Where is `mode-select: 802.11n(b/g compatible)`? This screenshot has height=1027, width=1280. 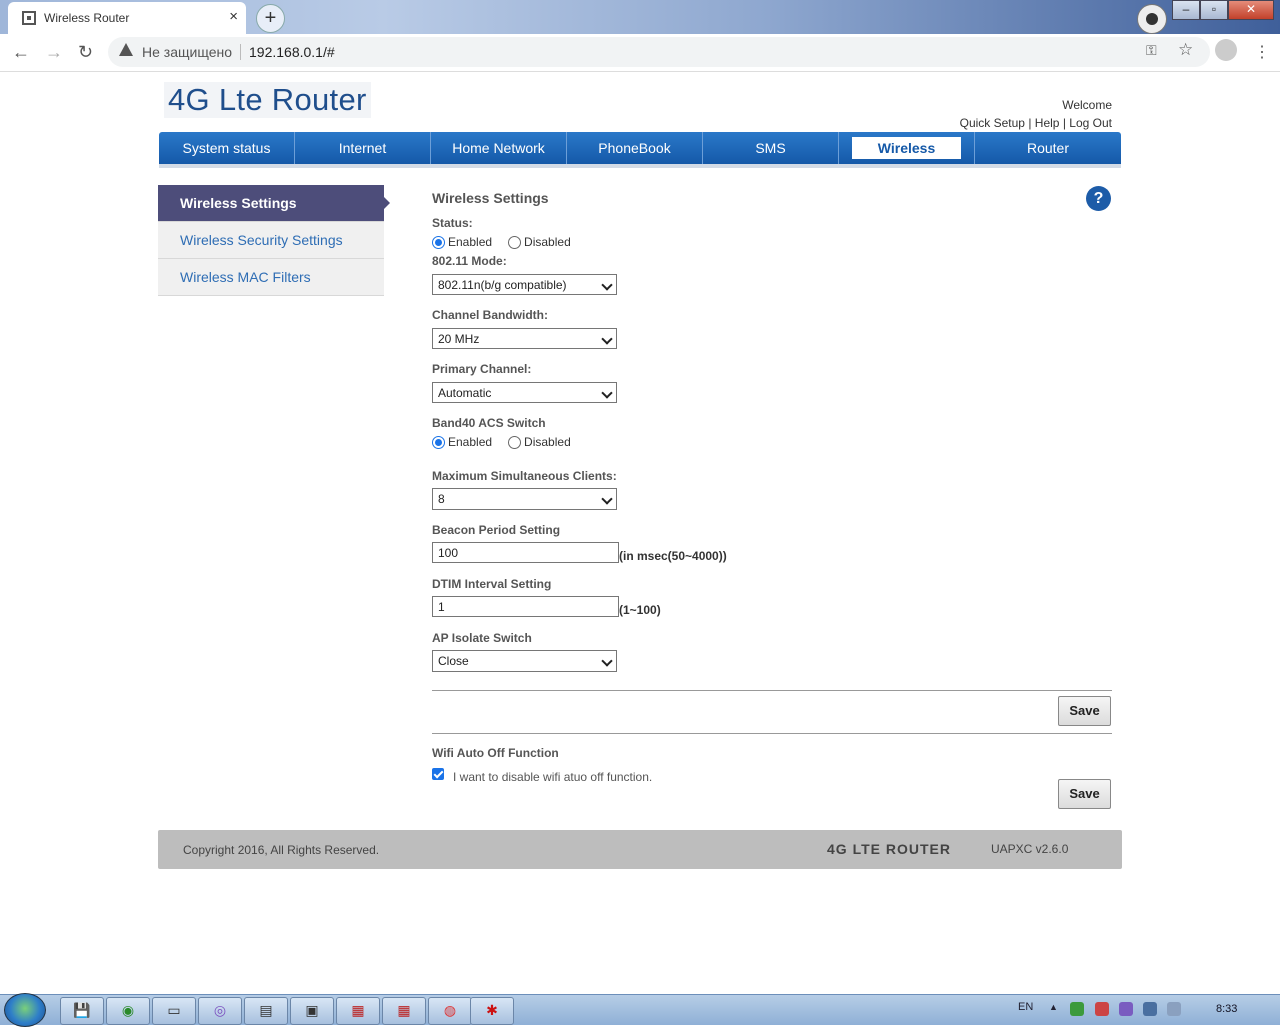 mode-select: 802.11n(b/g compatible) is located at coordinates (524, 284).